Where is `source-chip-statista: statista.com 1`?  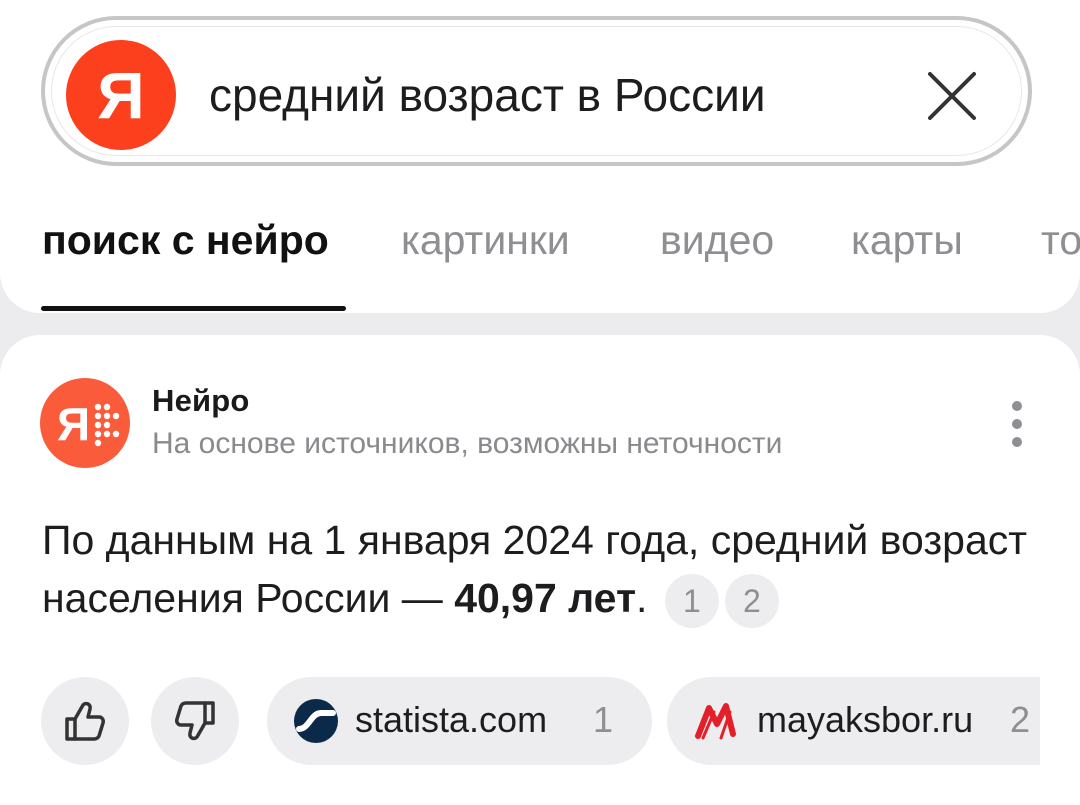 source-chip-statista: statista.com 1 is located at coordinates (459, 721).